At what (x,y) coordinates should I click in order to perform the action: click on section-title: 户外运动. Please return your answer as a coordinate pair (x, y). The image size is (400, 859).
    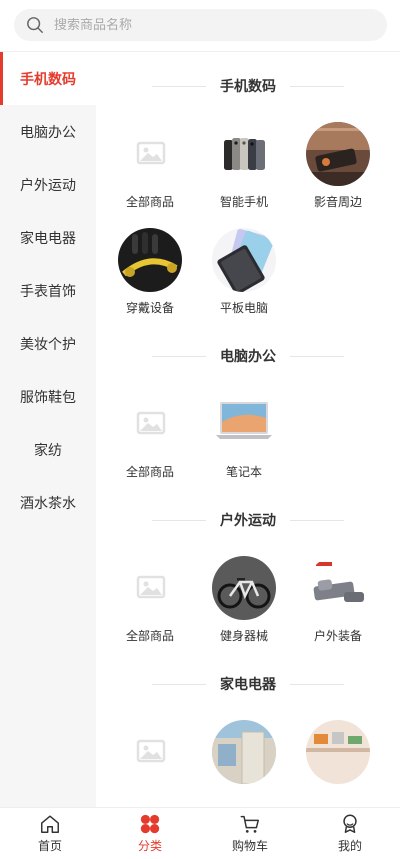
    Looking at the image, I should click on (248, 520).